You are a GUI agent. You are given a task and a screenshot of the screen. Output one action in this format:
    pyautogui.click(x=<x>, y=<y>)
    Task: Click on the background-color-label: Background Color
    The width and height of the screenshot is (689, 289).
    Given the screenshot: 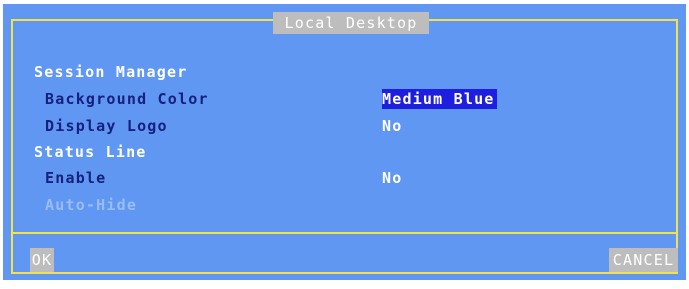 What is the action you would take?
    pyautogui.click(x=127, y=99)
    